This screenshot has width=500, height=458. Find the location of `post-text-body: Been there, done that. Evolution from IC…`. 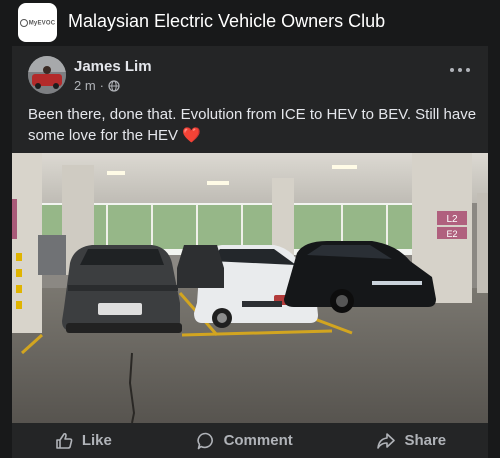

post-text-body: Been there, done that. Evolution from IC… is located at coordinates (252, 125).